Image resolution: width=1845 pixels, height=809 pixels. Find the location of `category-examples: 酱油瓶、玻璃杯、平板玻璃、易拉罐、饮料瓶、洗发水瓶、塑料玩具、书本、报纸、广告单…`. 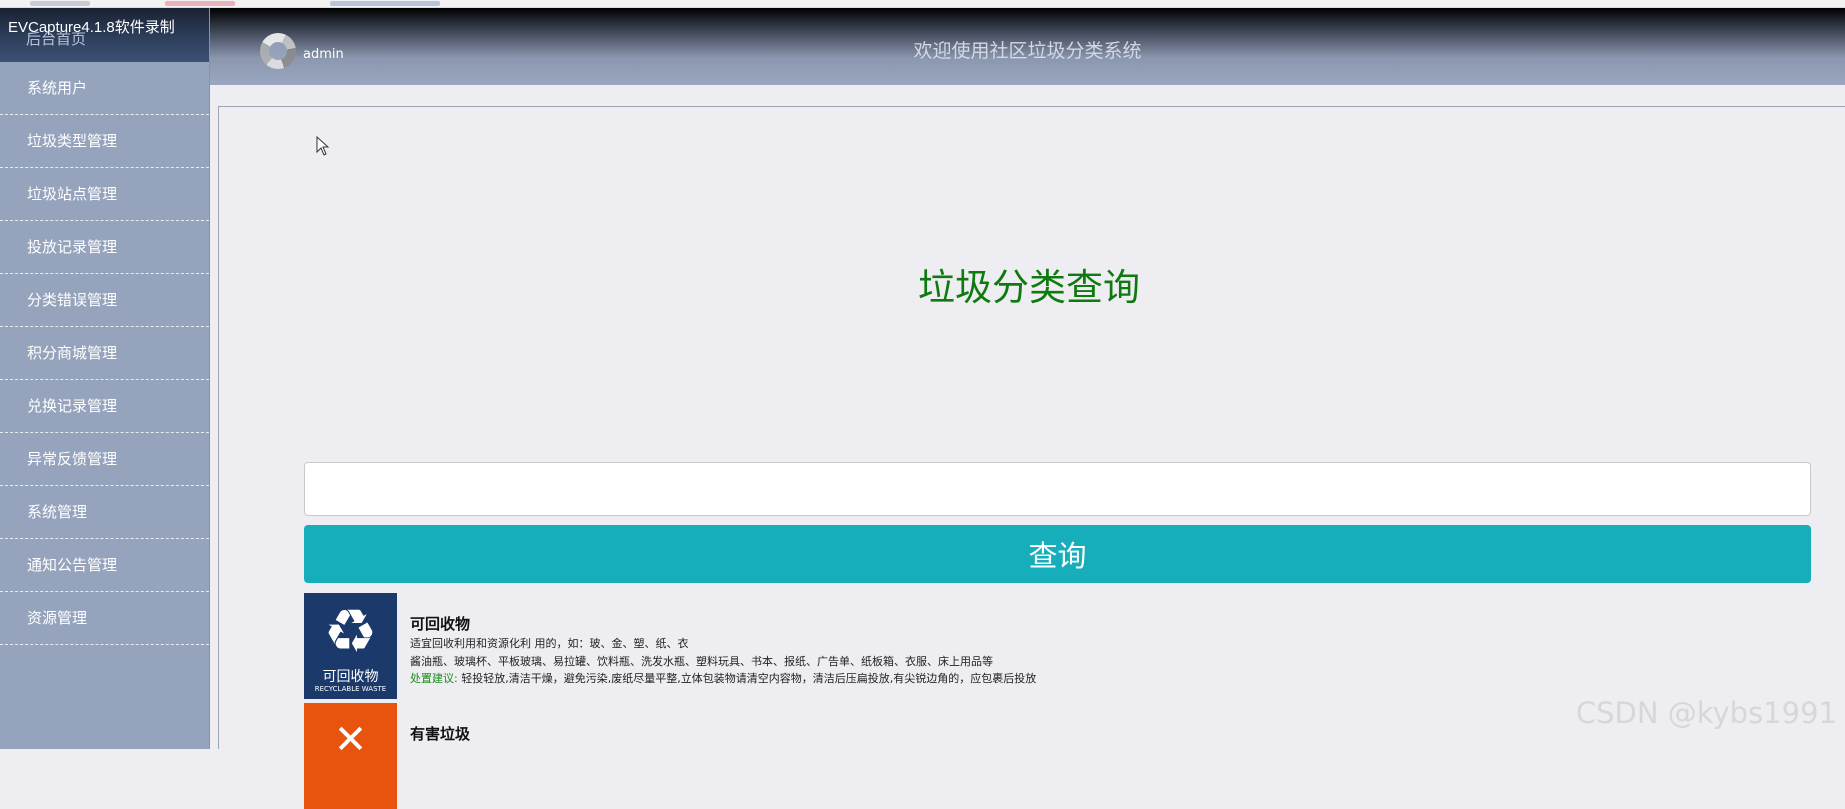

category-examples: 酱油瓶、玻璃杯、平板玻璃、易拉罐、饮料瓶、洗发水瓶、塑料玩具、书本、报纸、广告单… is located at coordinates (701, 661).